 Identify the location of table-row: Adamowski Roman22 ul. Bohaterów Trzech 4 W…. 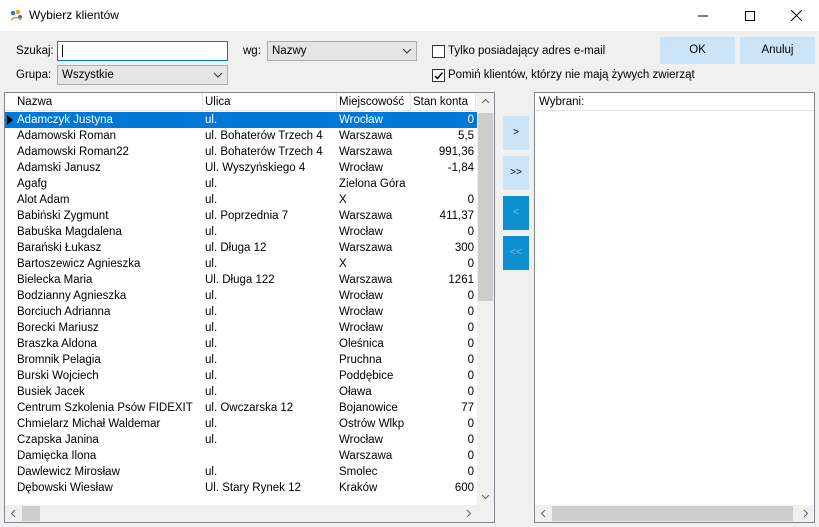
(241, 152).